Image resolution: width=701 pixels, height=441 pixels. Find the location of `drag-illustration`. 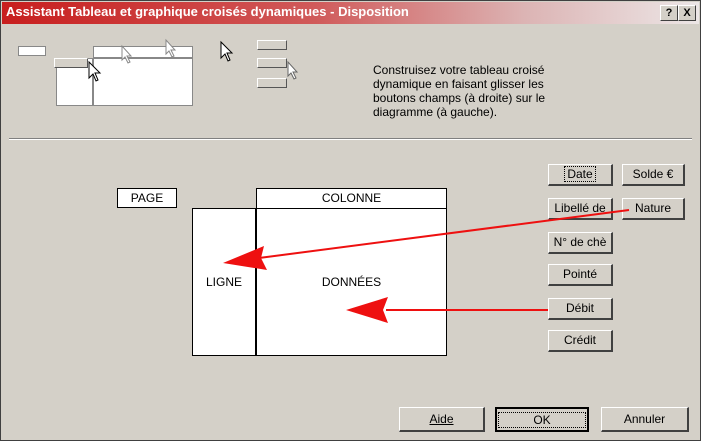

drag-illustration is located at coordinates (158, 90).